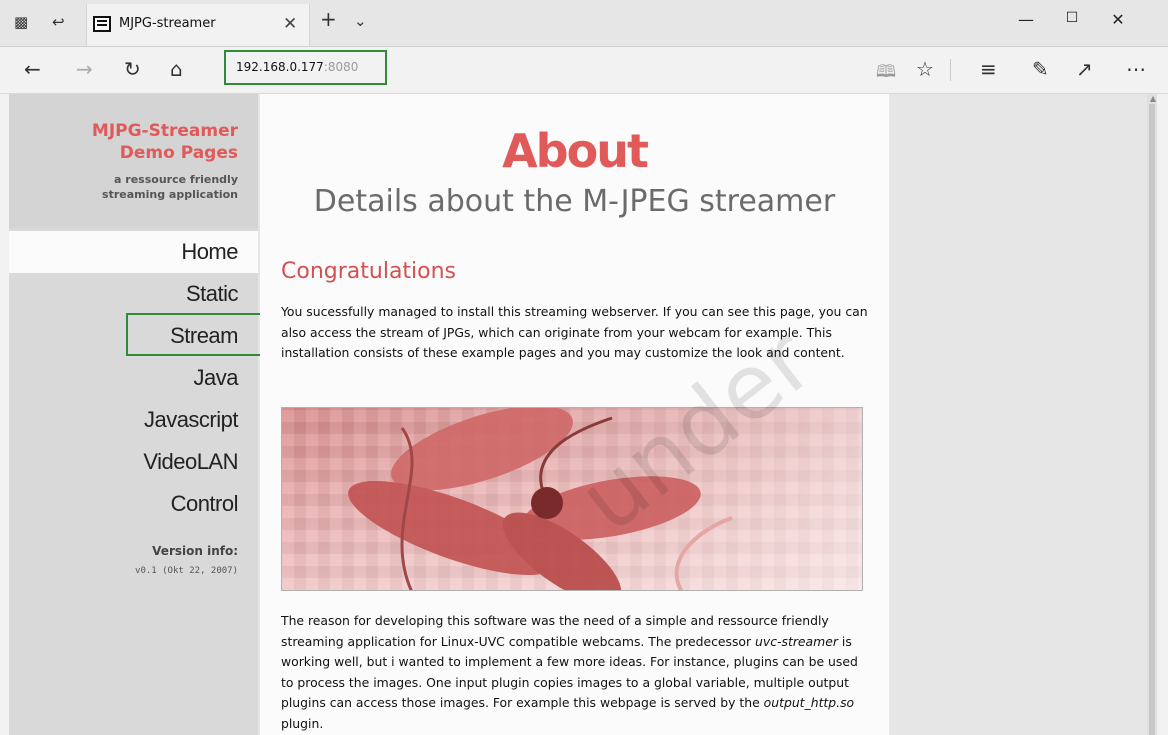  Describe the element at coordinates (584, 70) in the screenshot. I see `navigation-bar: ← → ↻ ⌂ 192.168.0.177:8080 🕮 ☆ ≡ ✎ ↗ ⋯` at that location.